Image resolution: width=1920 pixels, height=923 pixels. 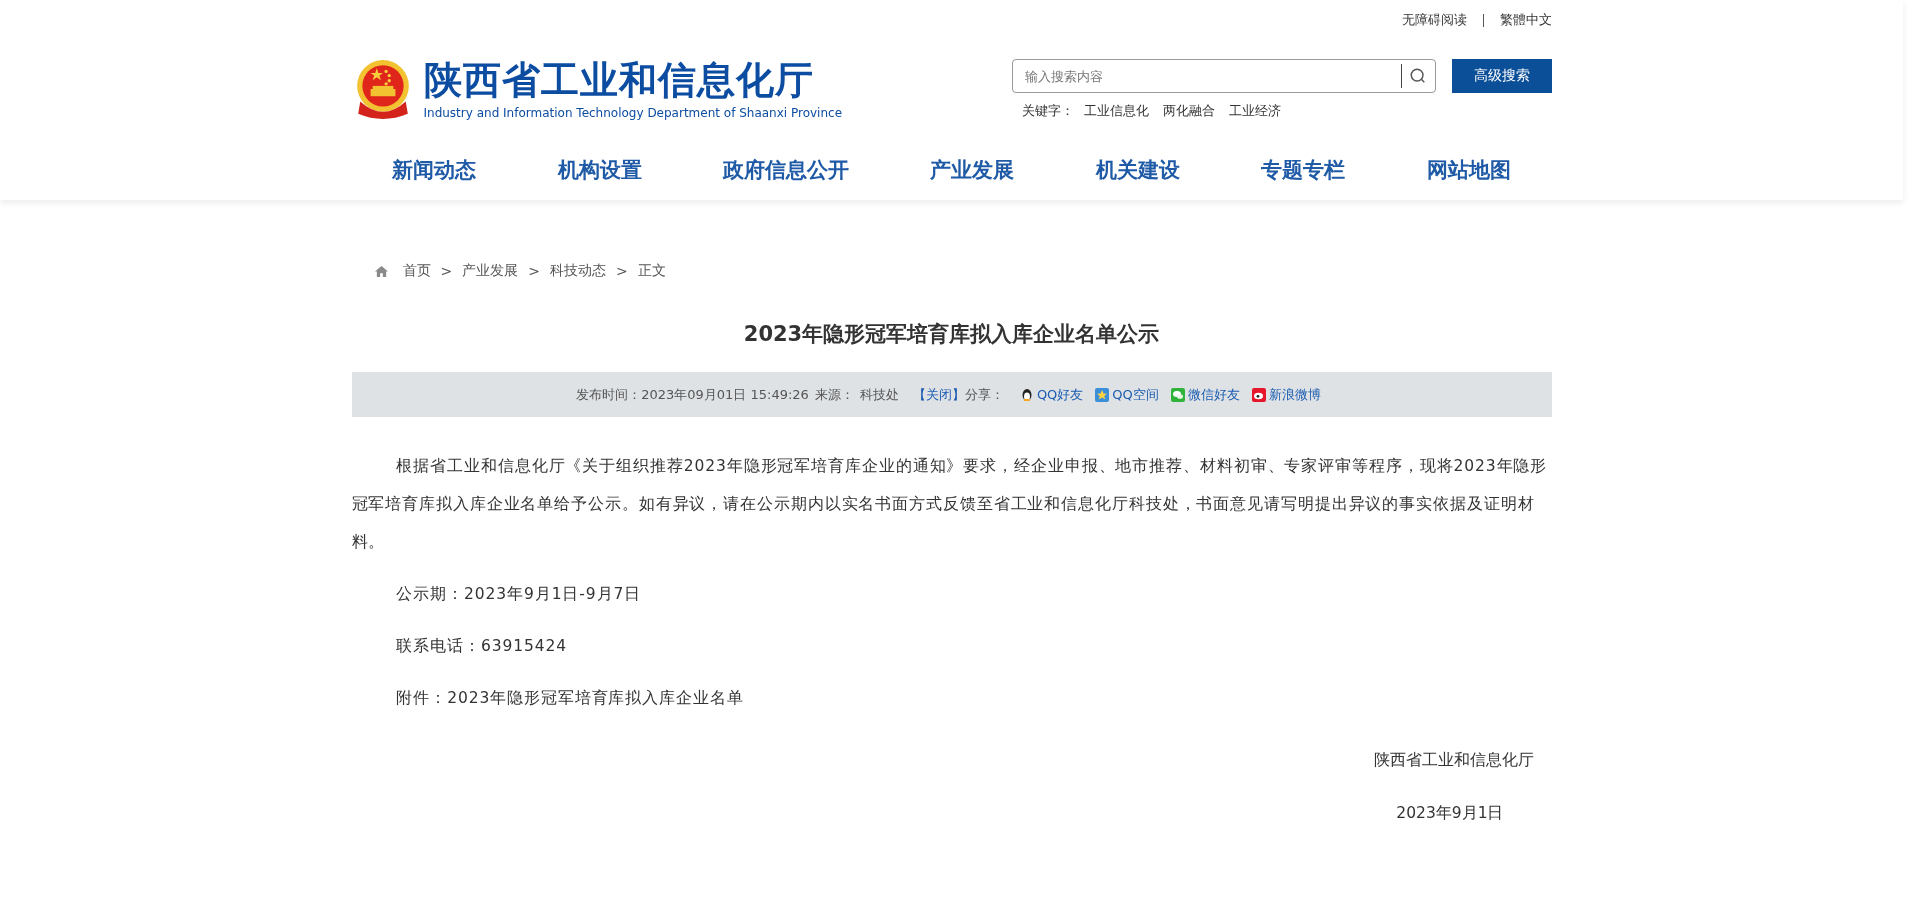 What do you see at coordinates (1254, 111) in the screenshot?
I see `keyword-link: 工业经济` at bounding box center [1254, 111].